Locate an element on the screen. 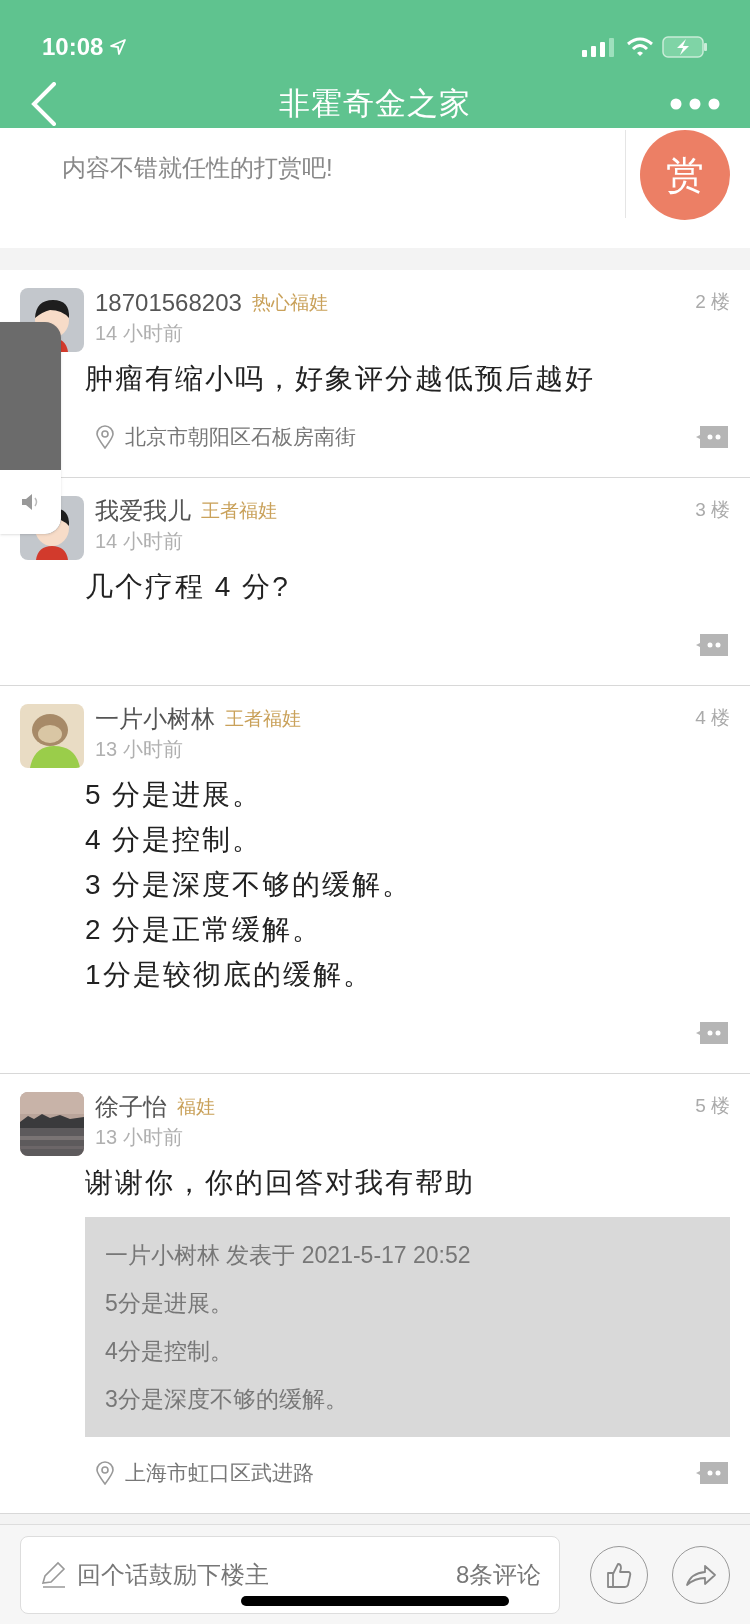  comment-count: 8条评论 is located at coordinates (499, 1574).